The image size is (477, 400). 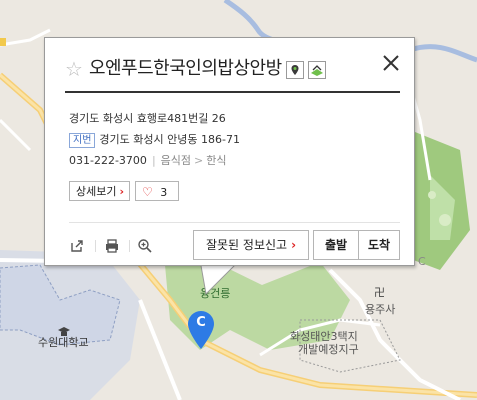 What do you see at coordinates (232, 92) in the screenshot?
I see `title-divider` at bounding box center [232, 92].